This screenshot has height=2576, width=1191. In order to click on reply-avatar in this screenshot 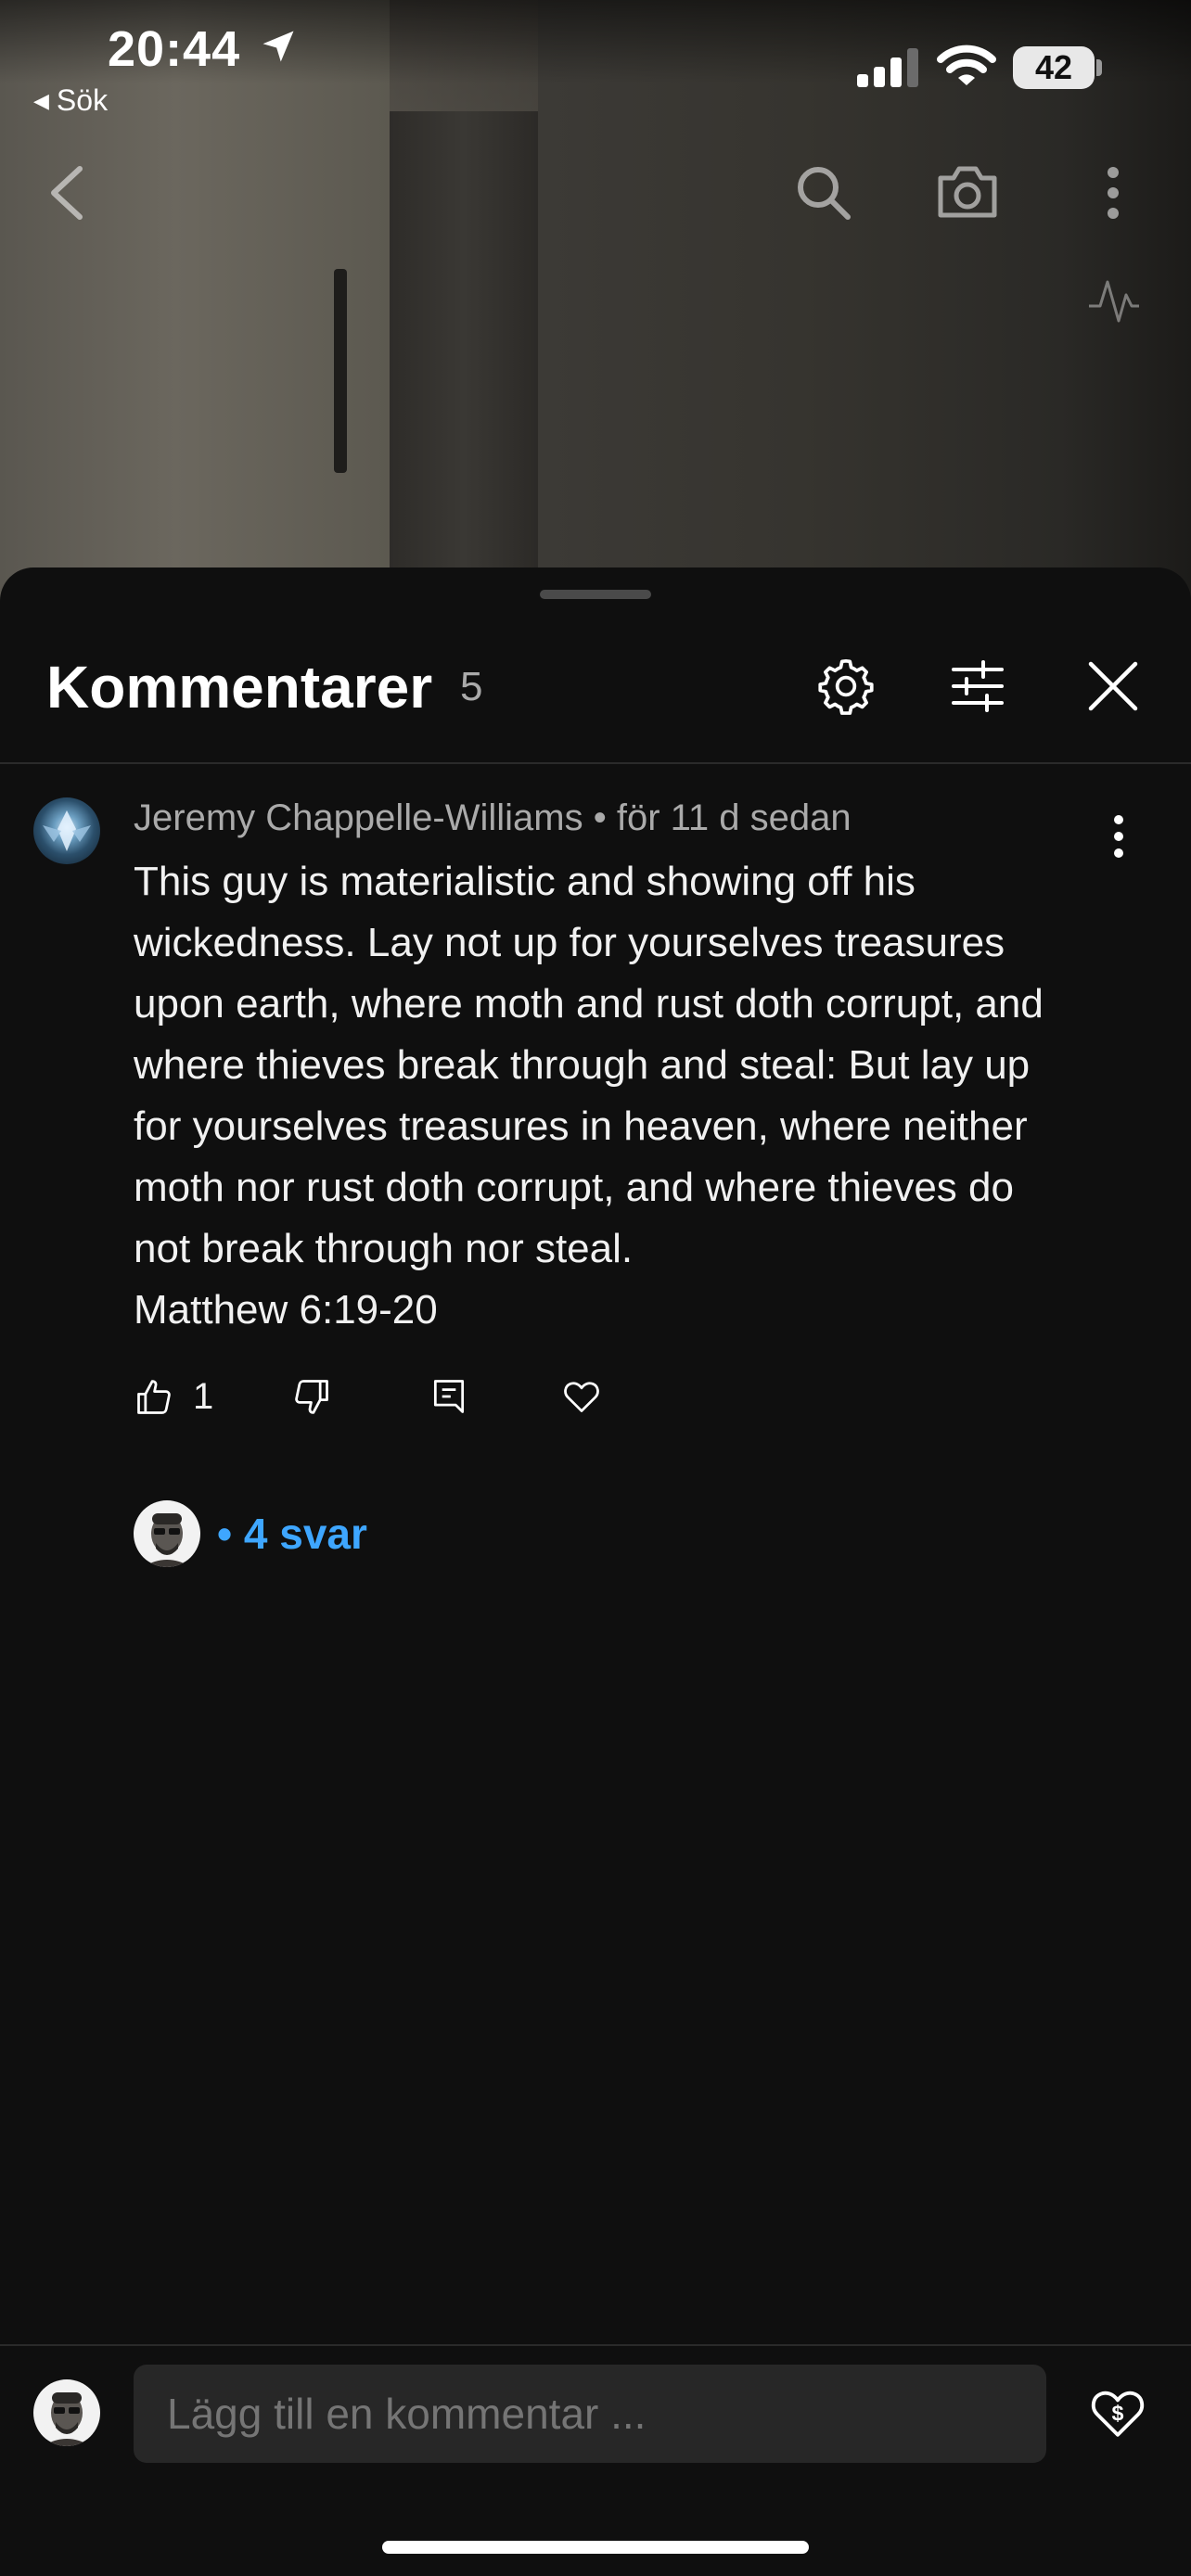, I will do `click(167, 1533)`.